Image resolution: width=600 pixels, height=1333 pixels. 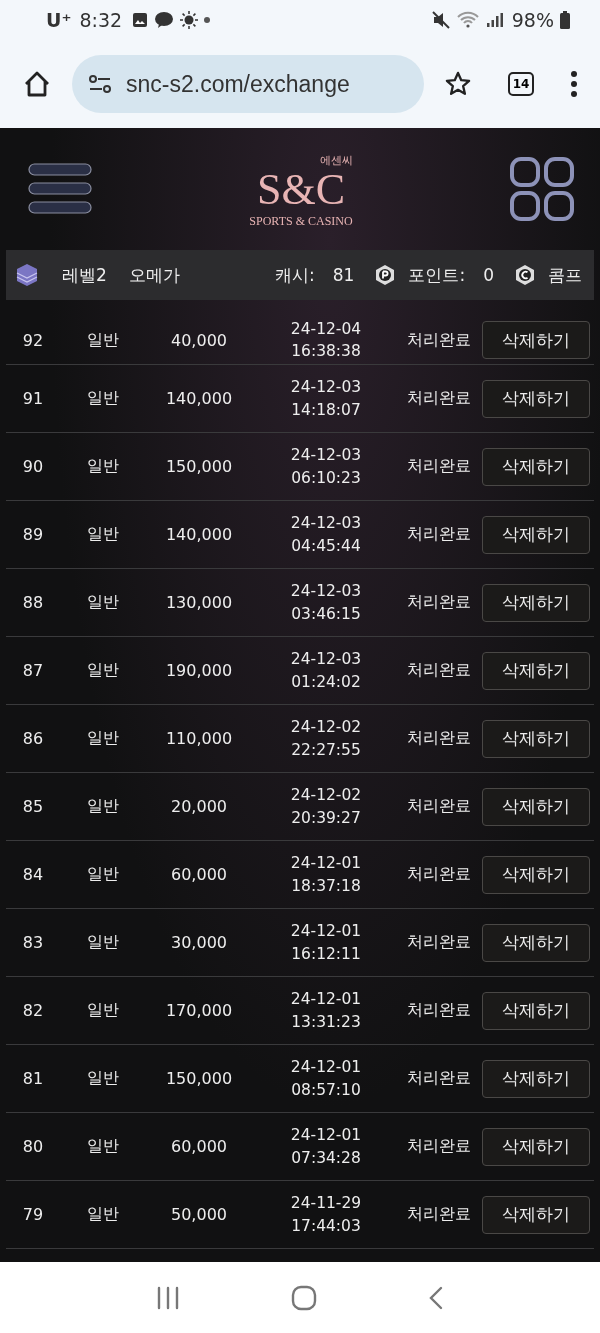 I want to click on amount-cell-text: 170,000, so click(x=199, y=1010).